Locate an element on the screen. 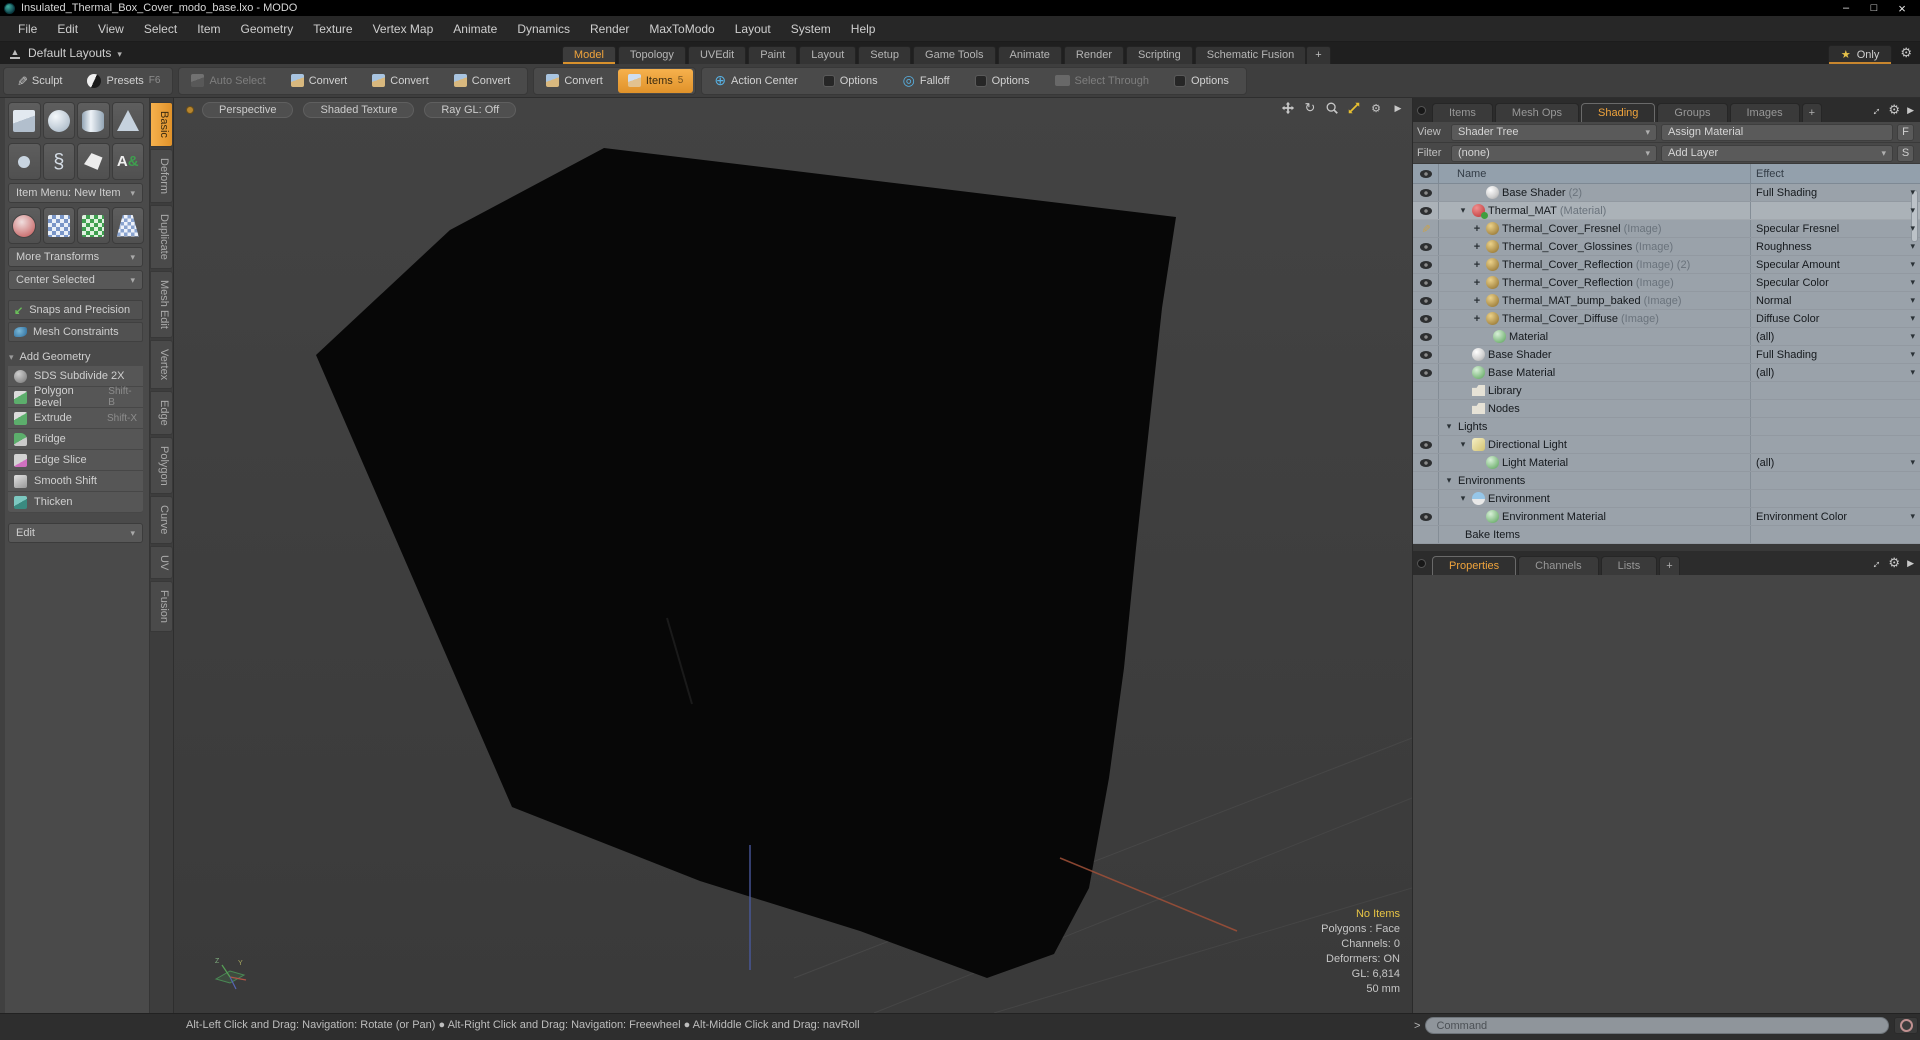  workspace-tab: UVEdit is located at coordinates (717, 55).